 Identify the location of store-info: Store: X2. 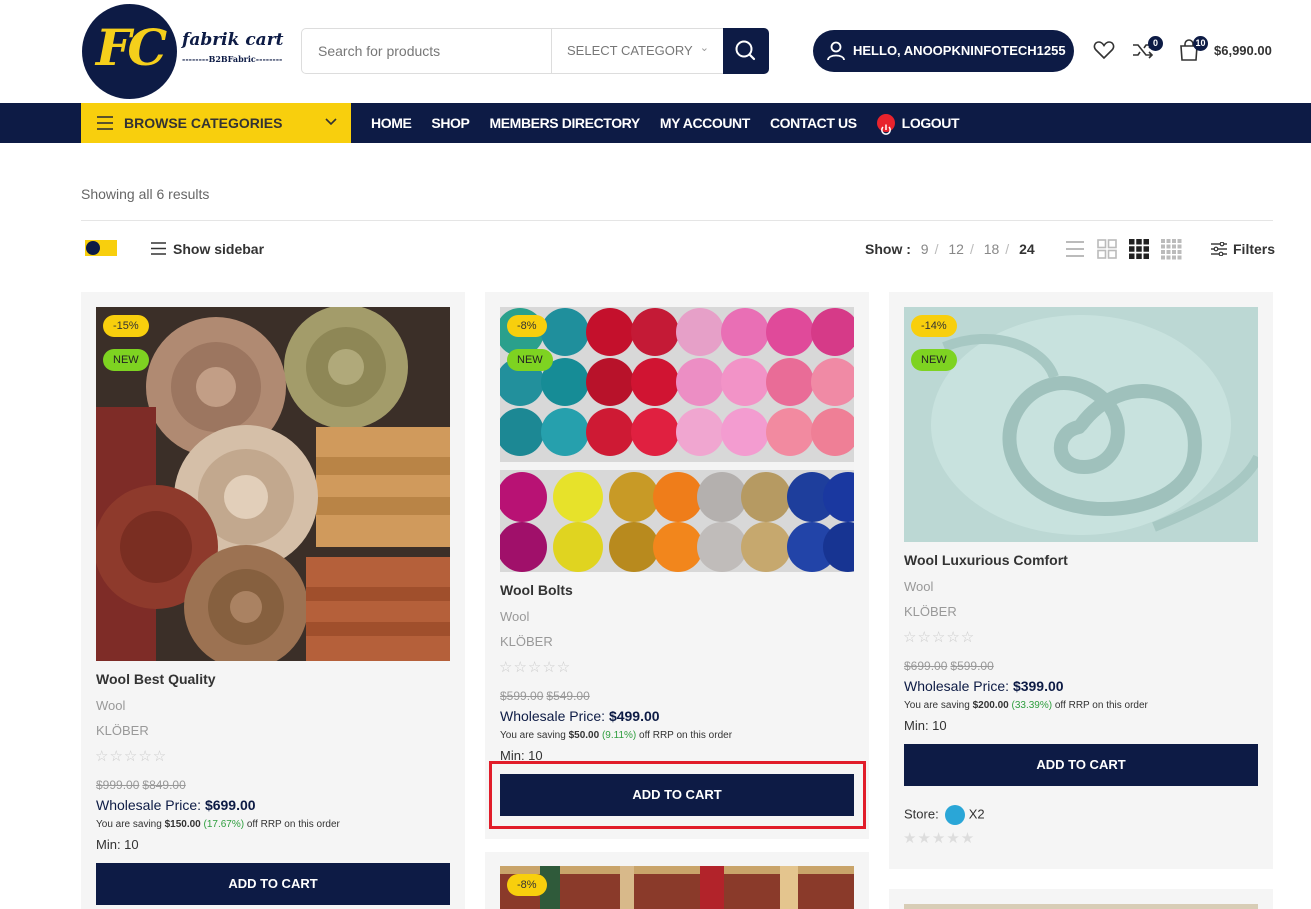
(944, 815).